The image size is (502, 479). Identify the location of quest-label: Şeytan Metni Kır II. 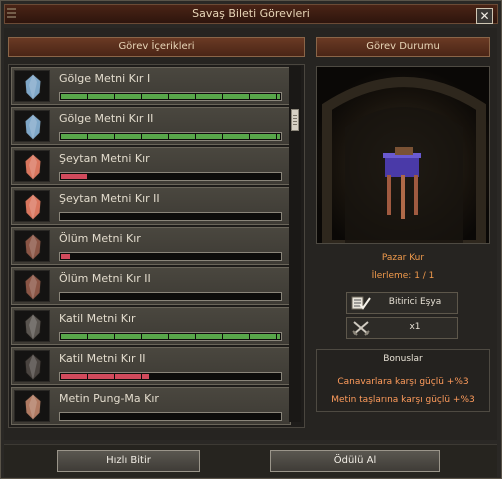
(109, 198).